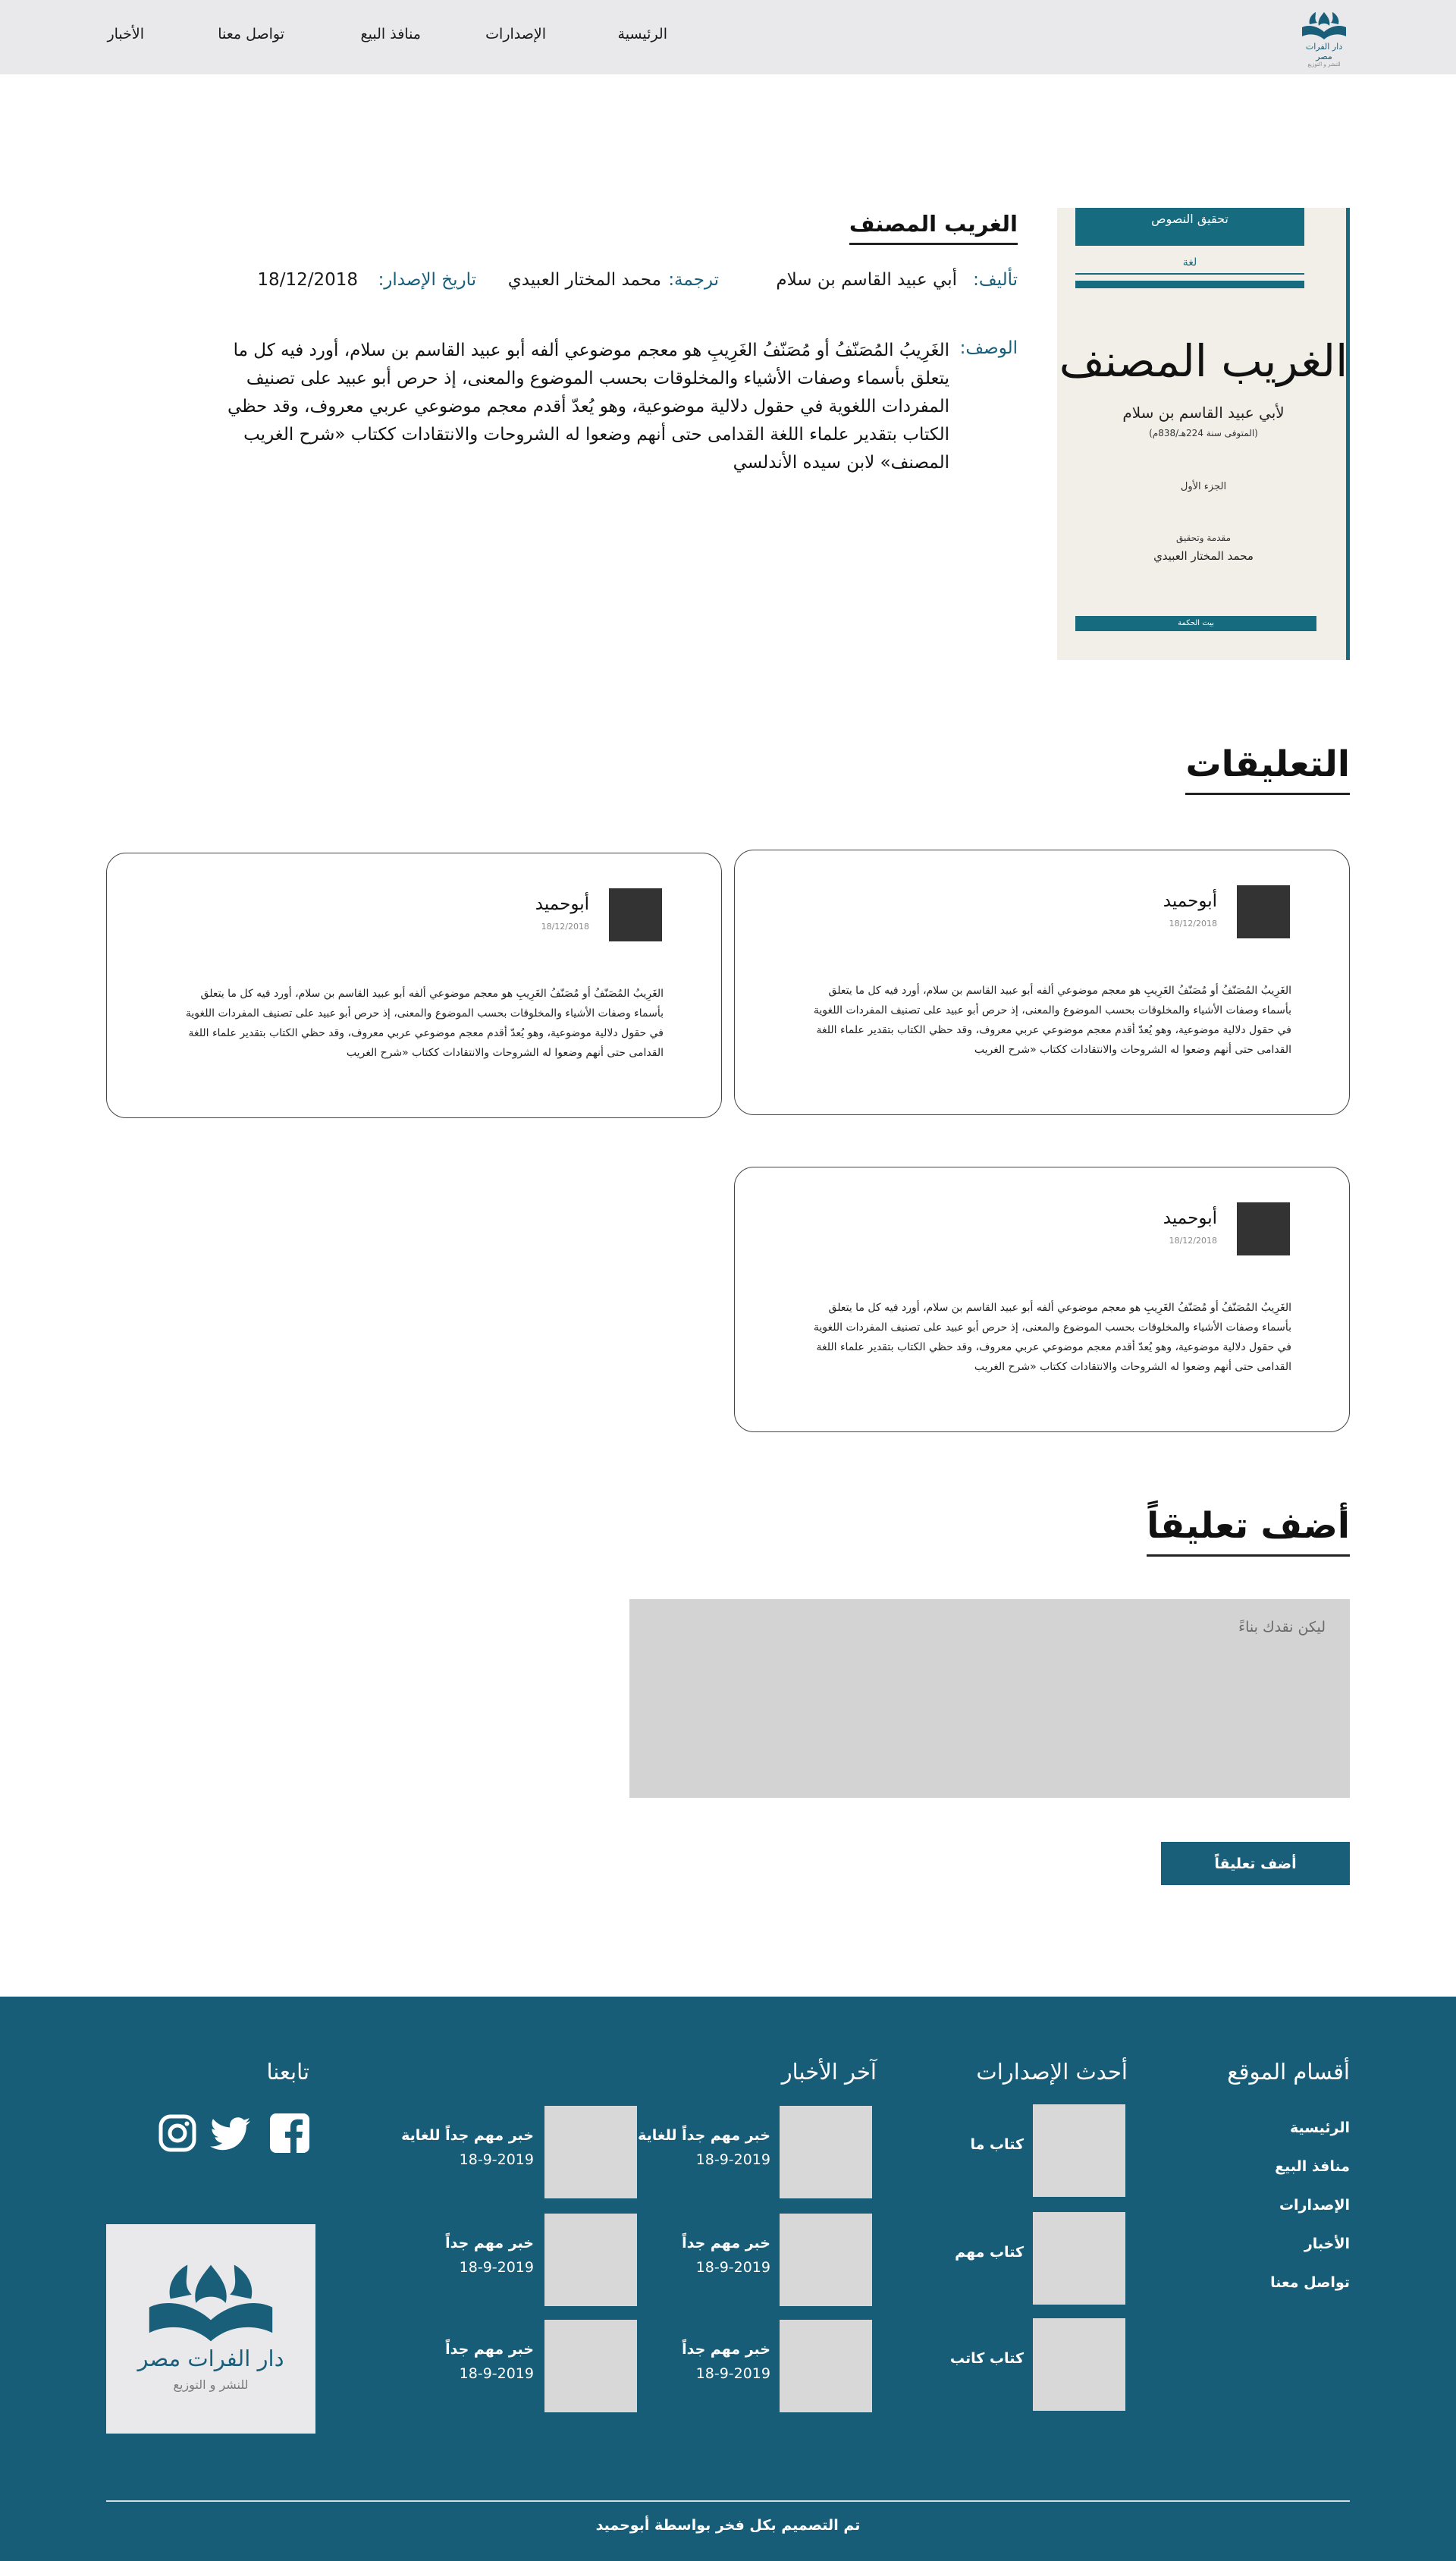 The image size is (1456, 2561). Describe the element at coordinates (125, 34) in the screenshot. I see `nav-news: الأخبار` at that location.